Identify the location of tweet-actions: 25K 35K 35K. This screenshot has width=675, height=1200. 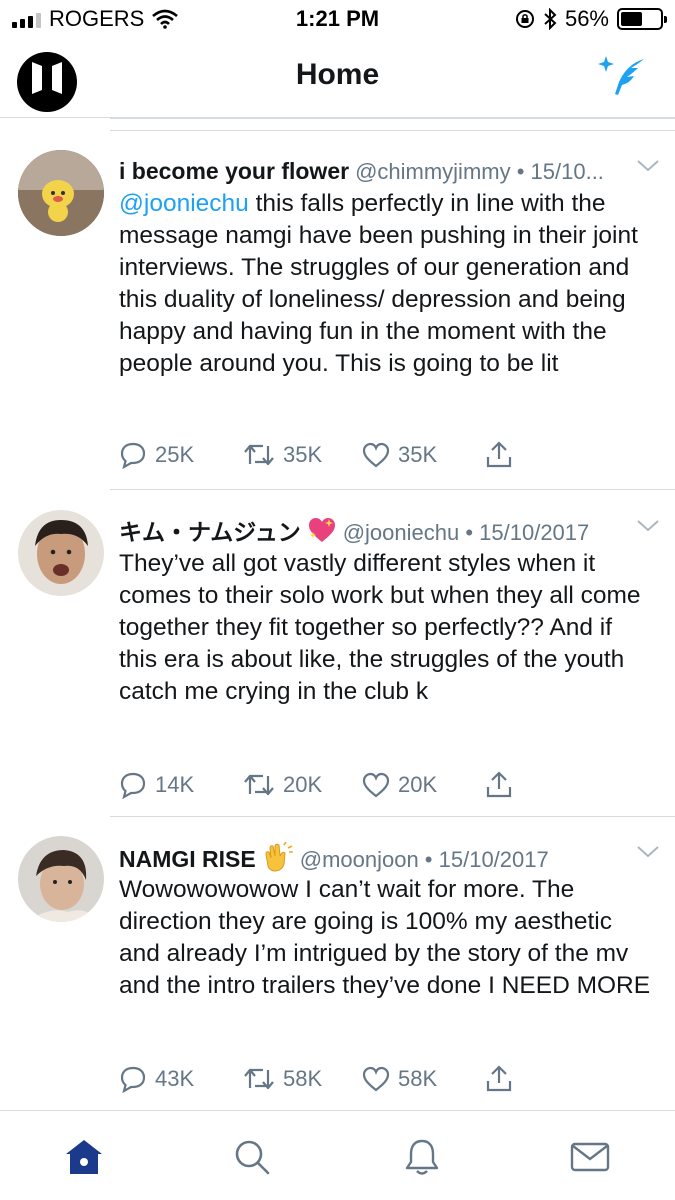
(319, 455).